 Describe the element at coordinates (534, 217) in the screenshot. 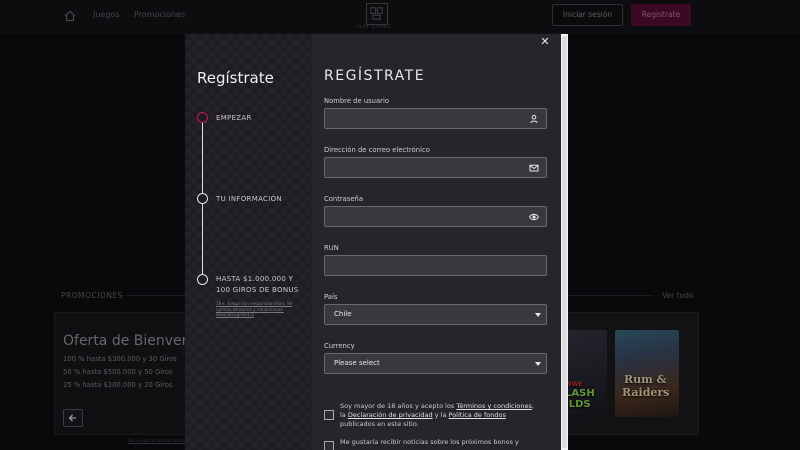

I see `eye-icon` at that location.